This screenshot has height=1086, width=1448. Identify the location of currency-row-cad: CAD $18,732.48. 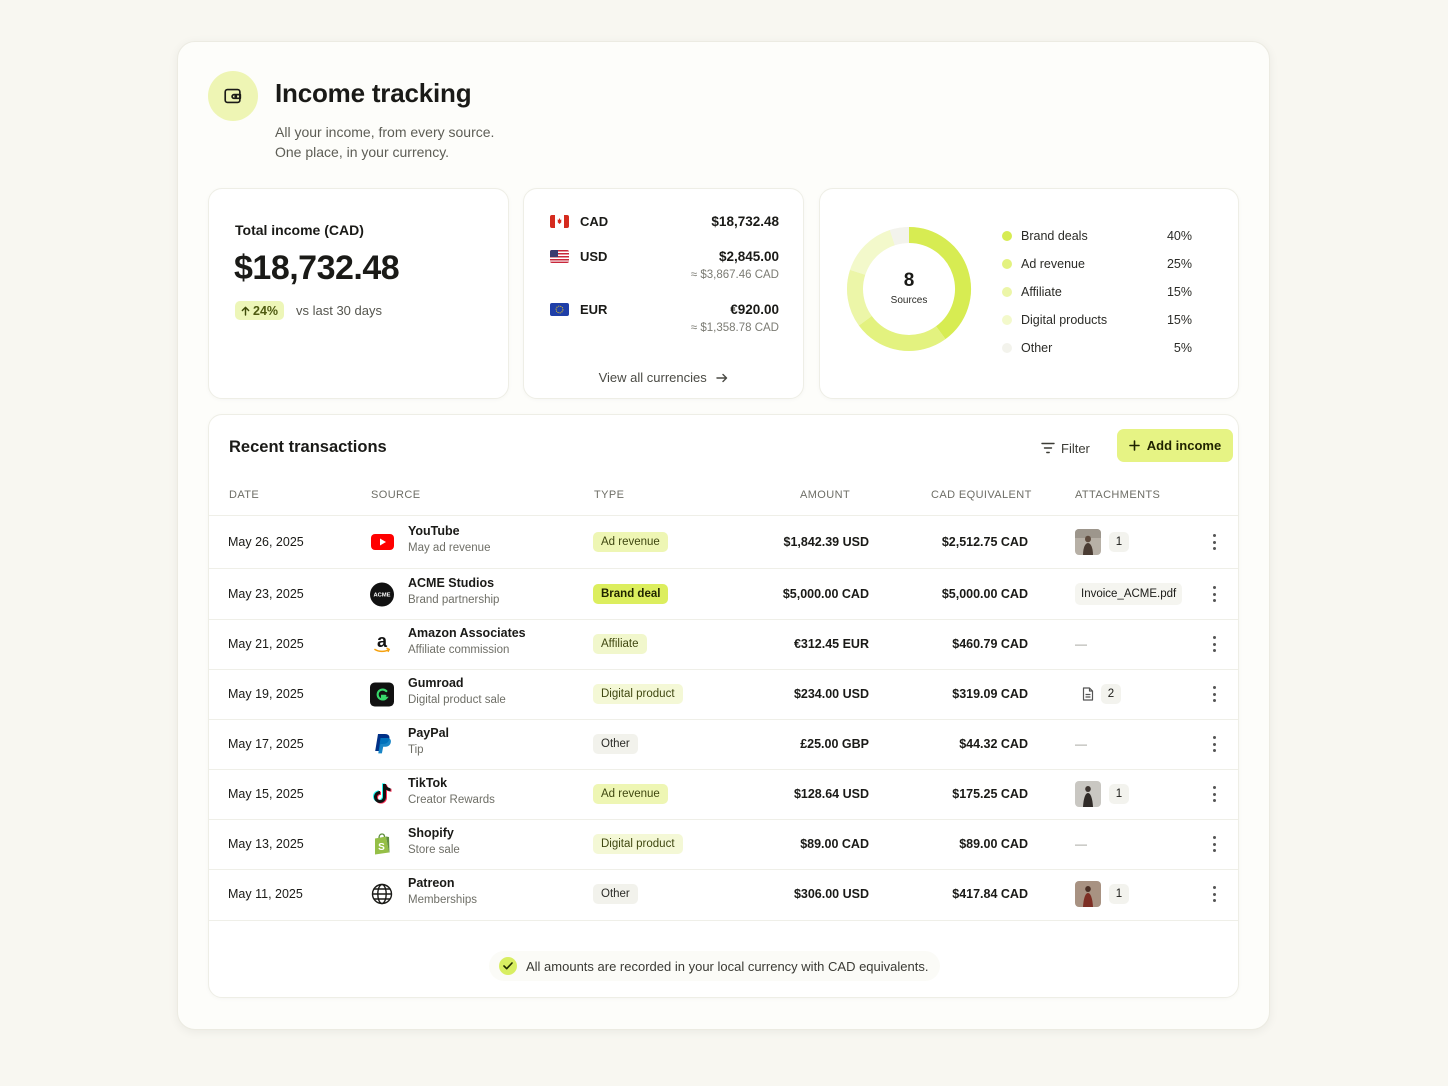
(664, 222).